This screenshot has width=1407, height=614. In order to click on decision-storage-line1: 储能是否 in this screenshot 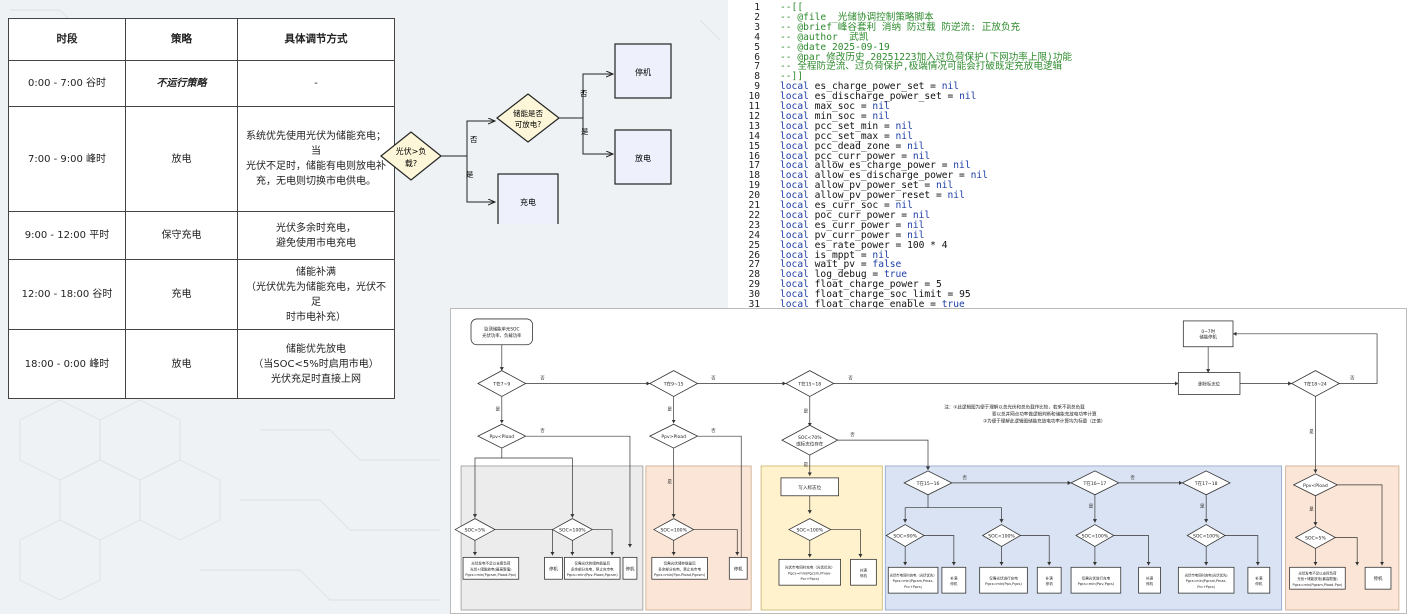, I will do `click(528, 113)`.